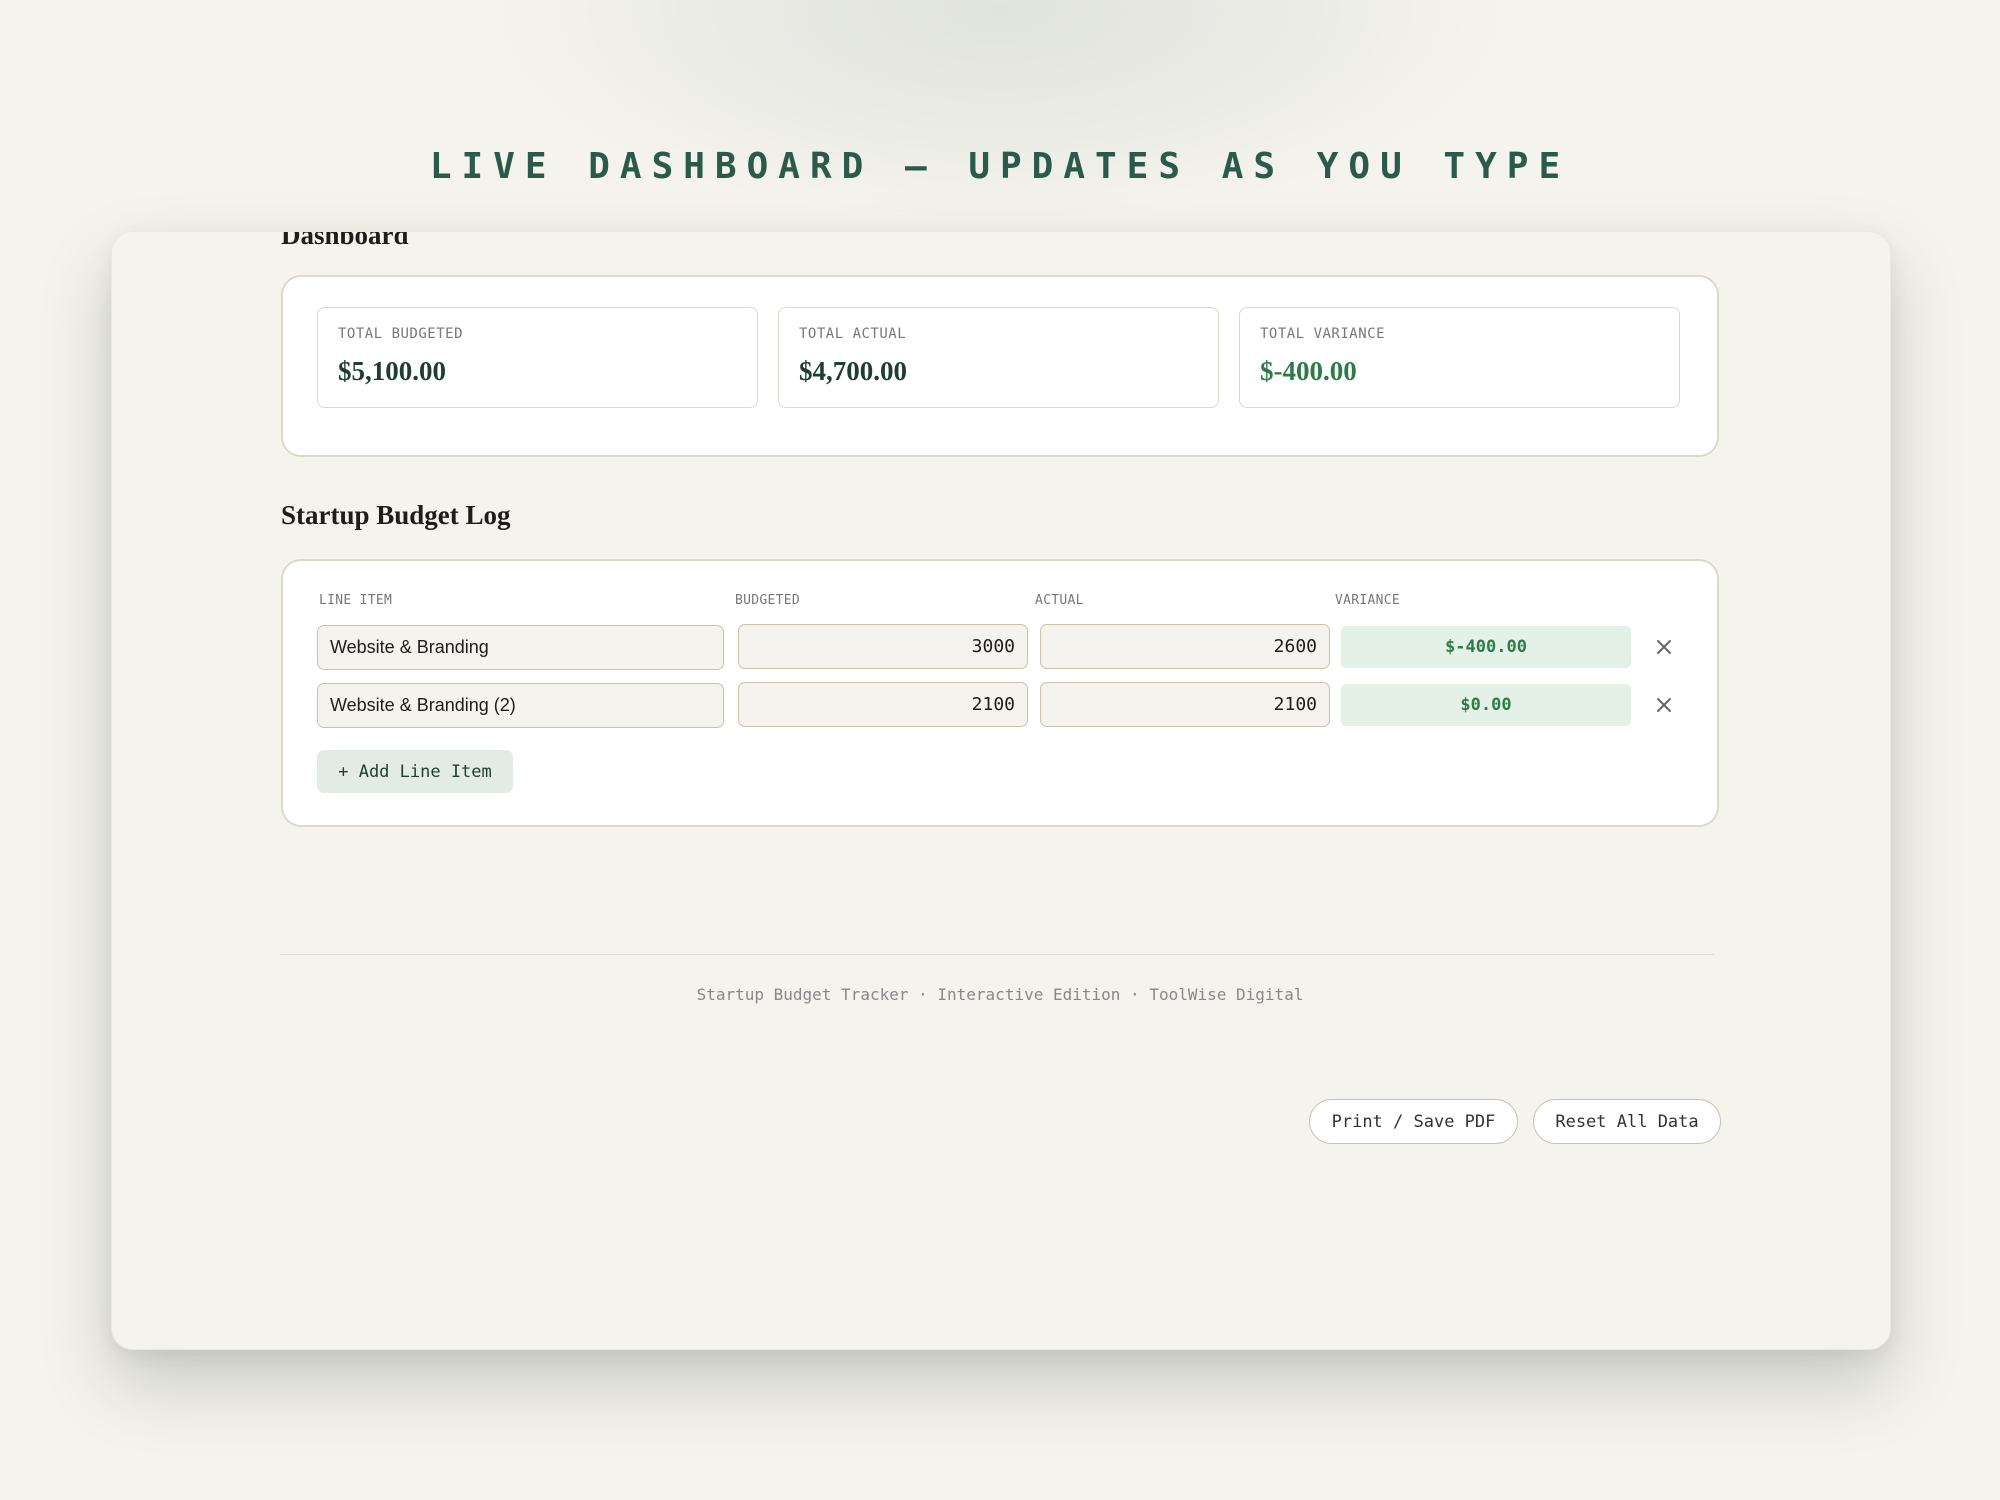  I want to click on dashboard-title: Dashboard, so click(345, 240).